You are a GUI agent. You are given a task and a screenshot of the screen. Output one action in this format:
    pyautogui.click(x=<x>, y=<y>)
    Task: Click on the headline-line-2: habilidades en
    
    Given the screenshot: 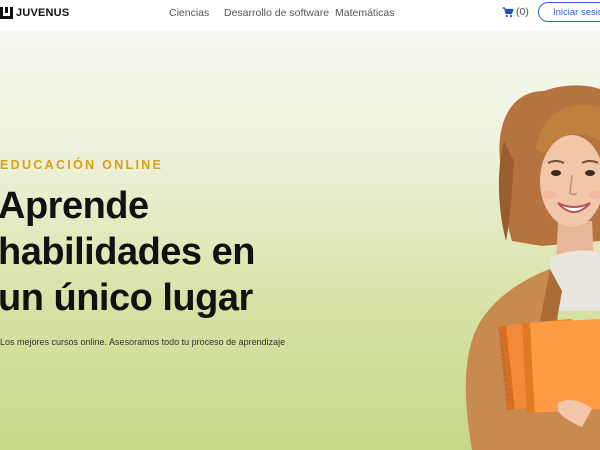 What is the action you would take?
    pyautogui.click(x=127, y=252)
    